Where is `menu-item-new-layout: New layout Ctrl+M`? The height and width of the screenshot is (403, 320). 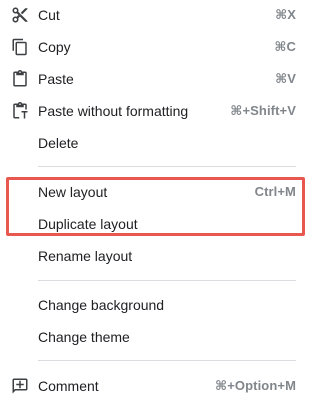
menu-item-new-layout: New layout Ctrl+M is located at coordinates (156, 193).